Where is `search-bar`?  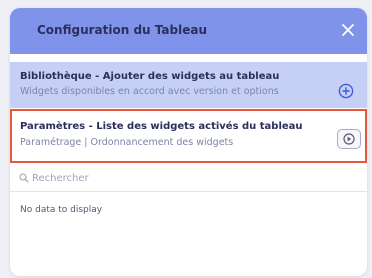
search-bar is located at coordinates (188, 179).